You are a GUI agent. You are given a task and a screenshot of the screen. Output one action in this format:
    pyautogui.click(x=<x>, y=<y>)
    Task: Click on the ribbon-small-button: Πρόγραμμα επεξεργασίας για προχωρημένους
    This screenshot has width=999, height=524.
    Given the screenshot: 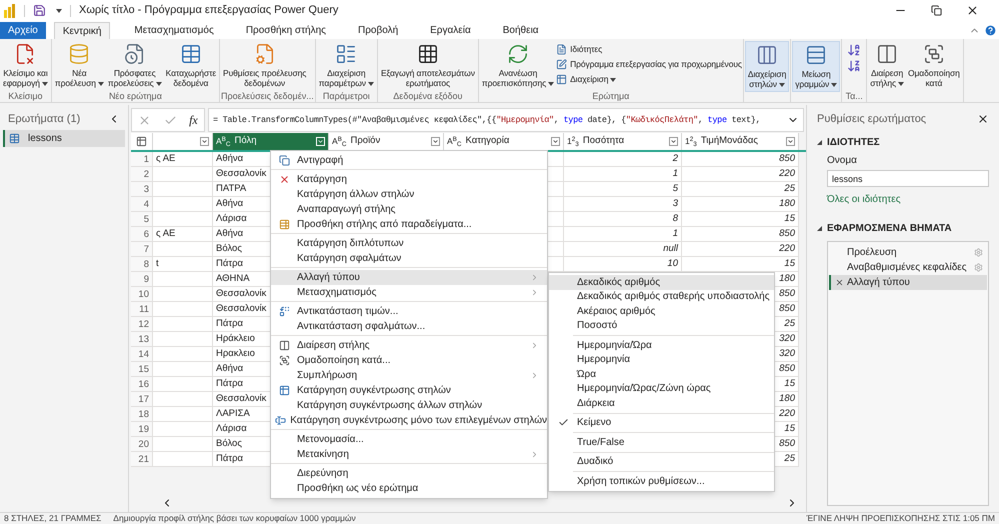 What is the action you would take?
    pyautogui.click(x=649, y=64)
    